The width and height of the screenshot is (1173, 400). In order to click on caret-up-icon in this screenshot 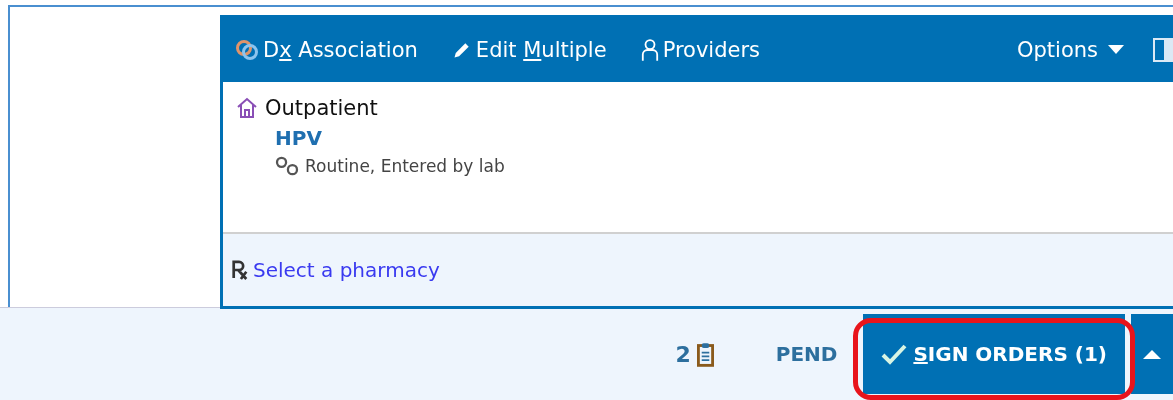, I will do `click(1152, 354)`.